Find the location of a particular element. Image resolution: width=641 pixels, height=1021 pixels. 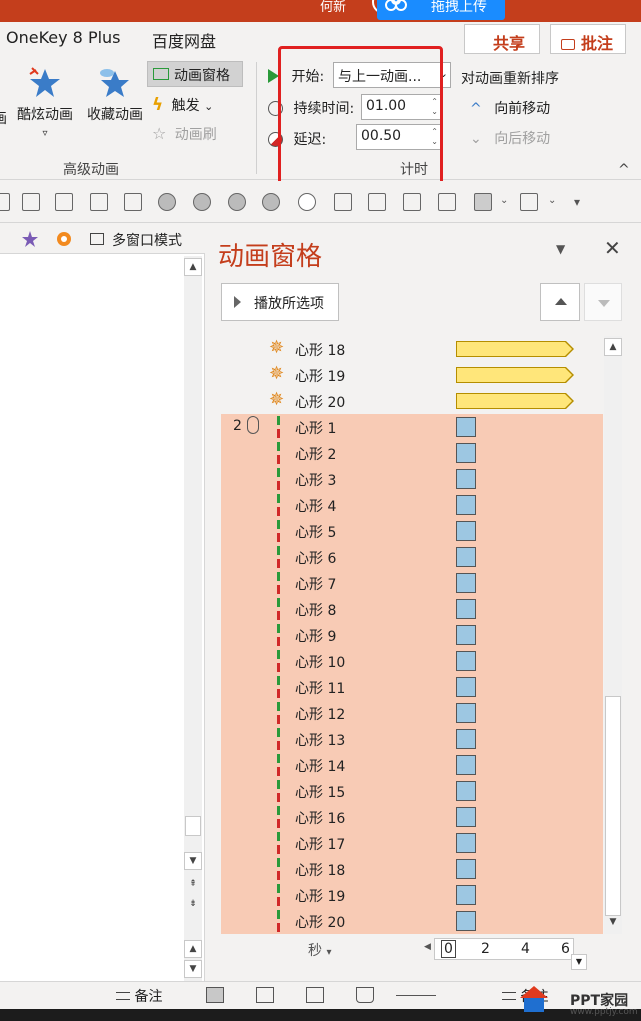

list-item: 心形 19 is located at coordinates (412, 895).